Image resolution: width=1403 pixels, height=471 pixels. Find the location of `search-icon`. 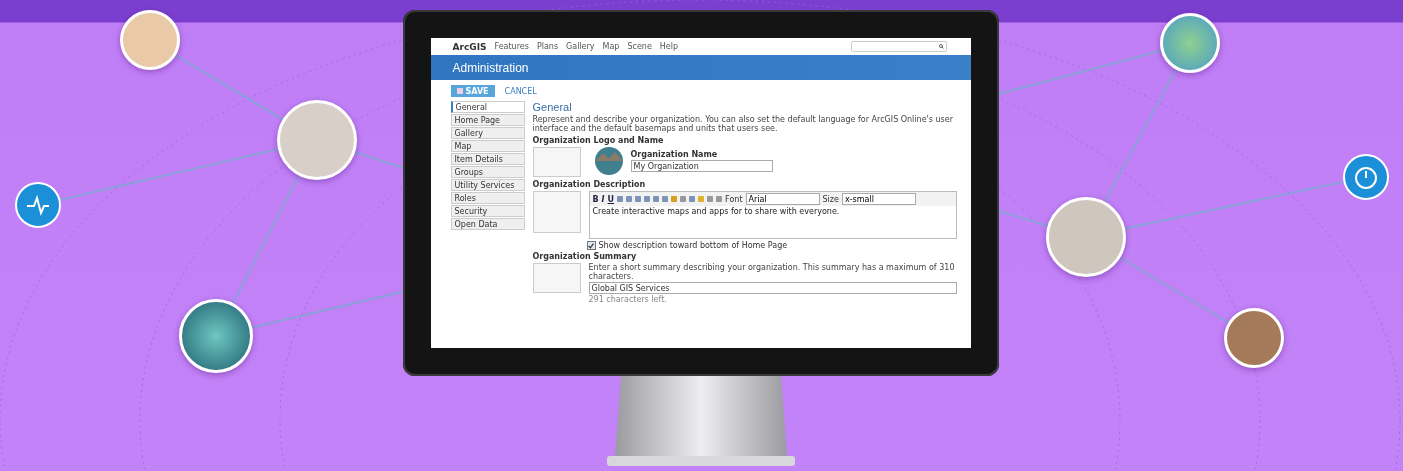

search-icon is located at coordinates (941, 46).